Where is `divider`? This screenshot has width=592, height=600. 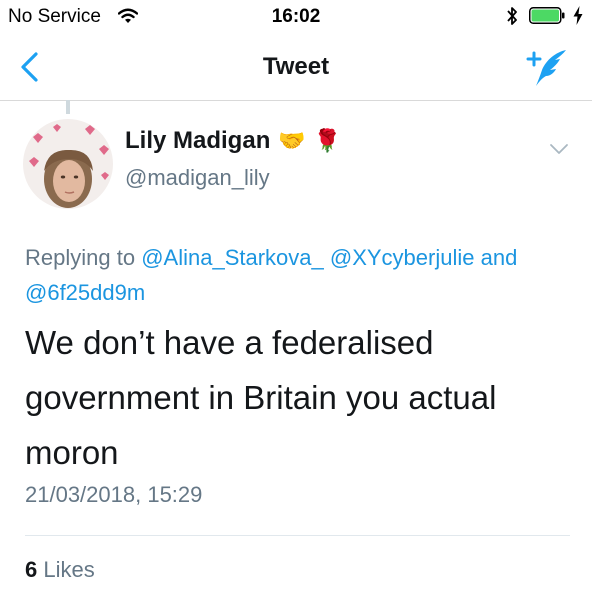
divider is located at coordinates (297, 535).